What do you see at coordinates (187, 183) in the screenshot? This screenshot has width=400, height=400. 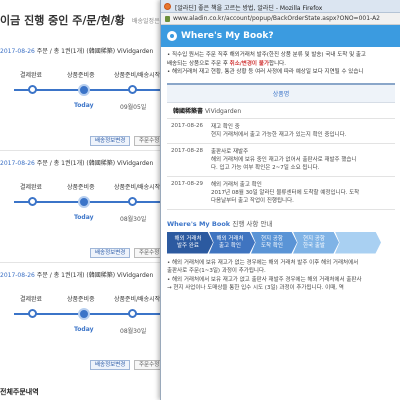 I see `status-date: 2017-08-29` at bounding box center [187, 183].